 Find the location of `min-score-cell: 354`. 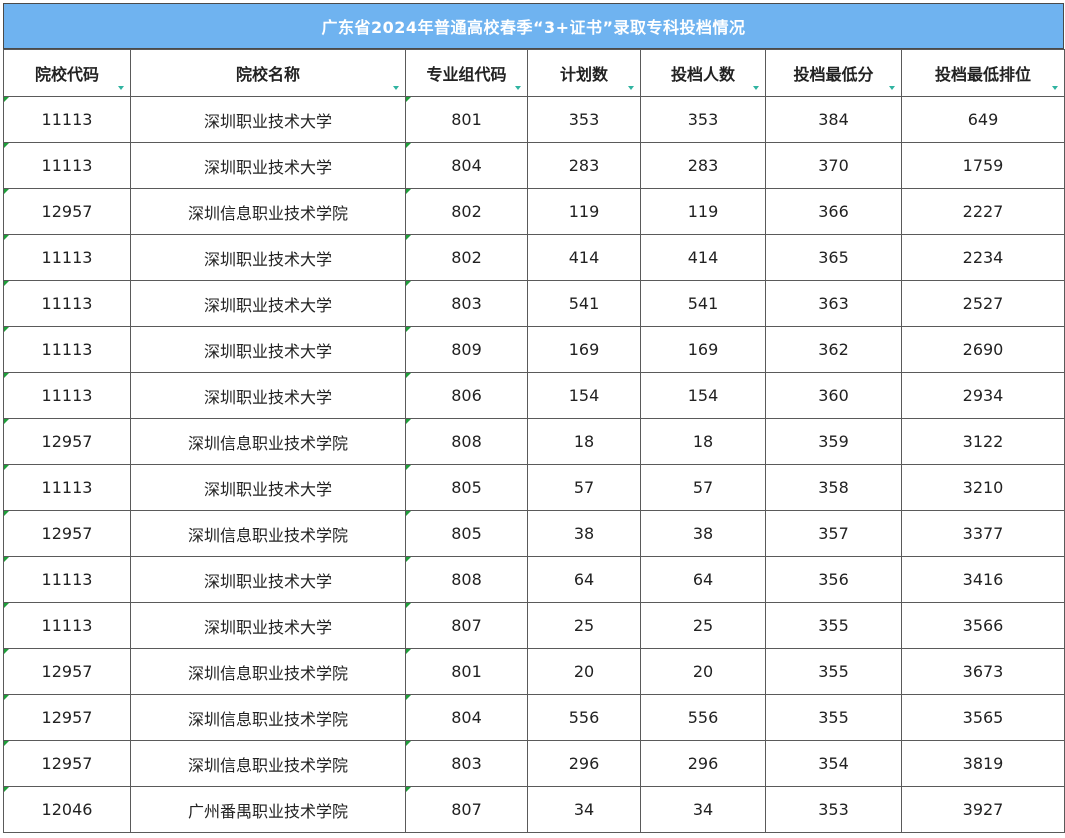

min-score-cell: 354 is located at coordinates (833, 763).